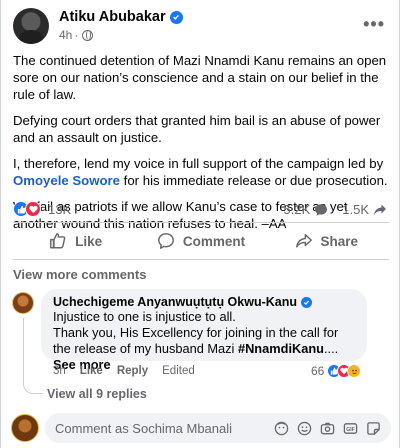  What do you see at coordinates (297, 209) in the screenshot?
I see `comments-count: 5.2K` at bounding box center [297, 209].